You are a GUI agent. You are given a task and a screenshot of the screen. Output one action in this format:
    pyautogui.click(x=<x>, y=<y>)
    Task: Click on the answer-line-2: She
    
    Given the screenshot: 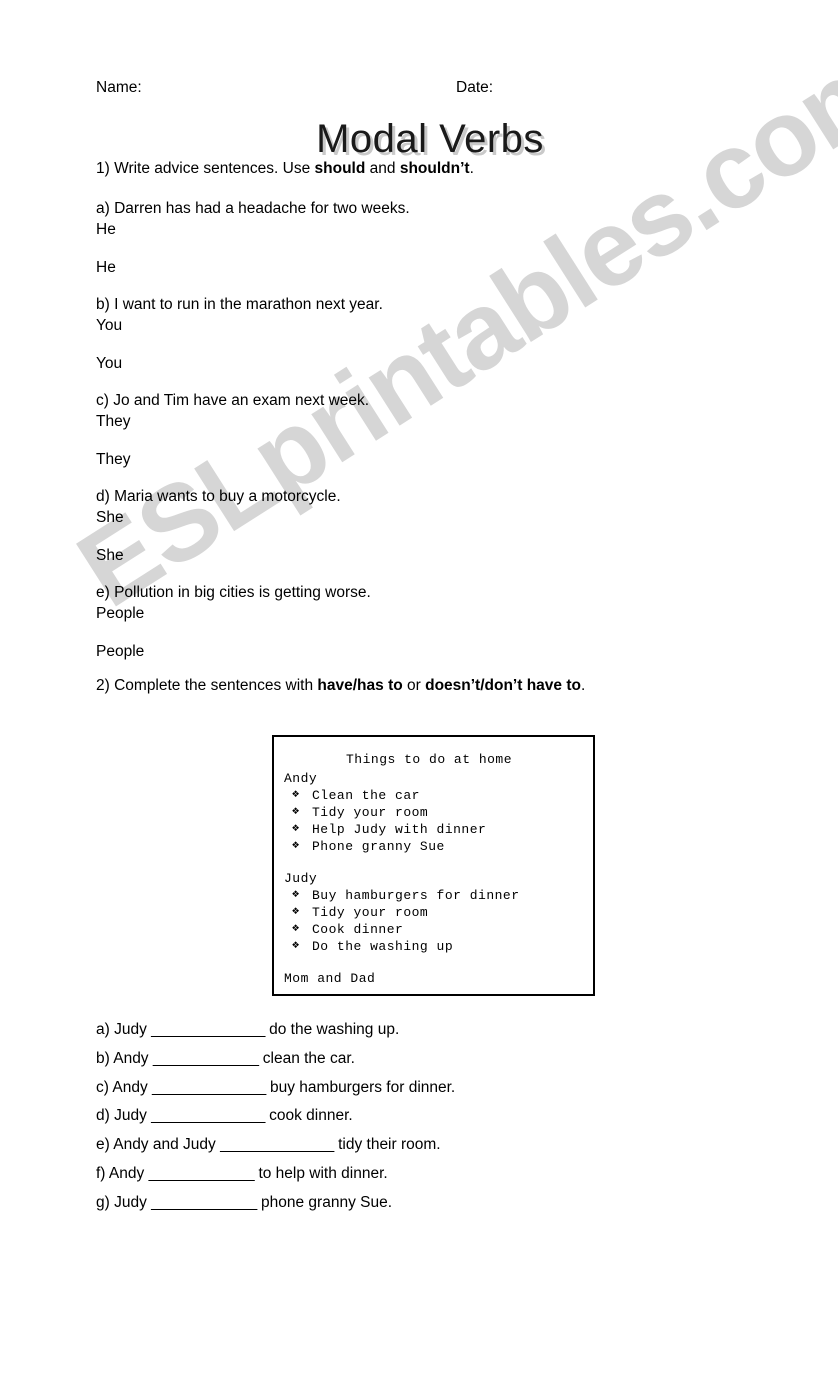 What is the action you would take?
    pyautogui.click(x=218, y=555)
    